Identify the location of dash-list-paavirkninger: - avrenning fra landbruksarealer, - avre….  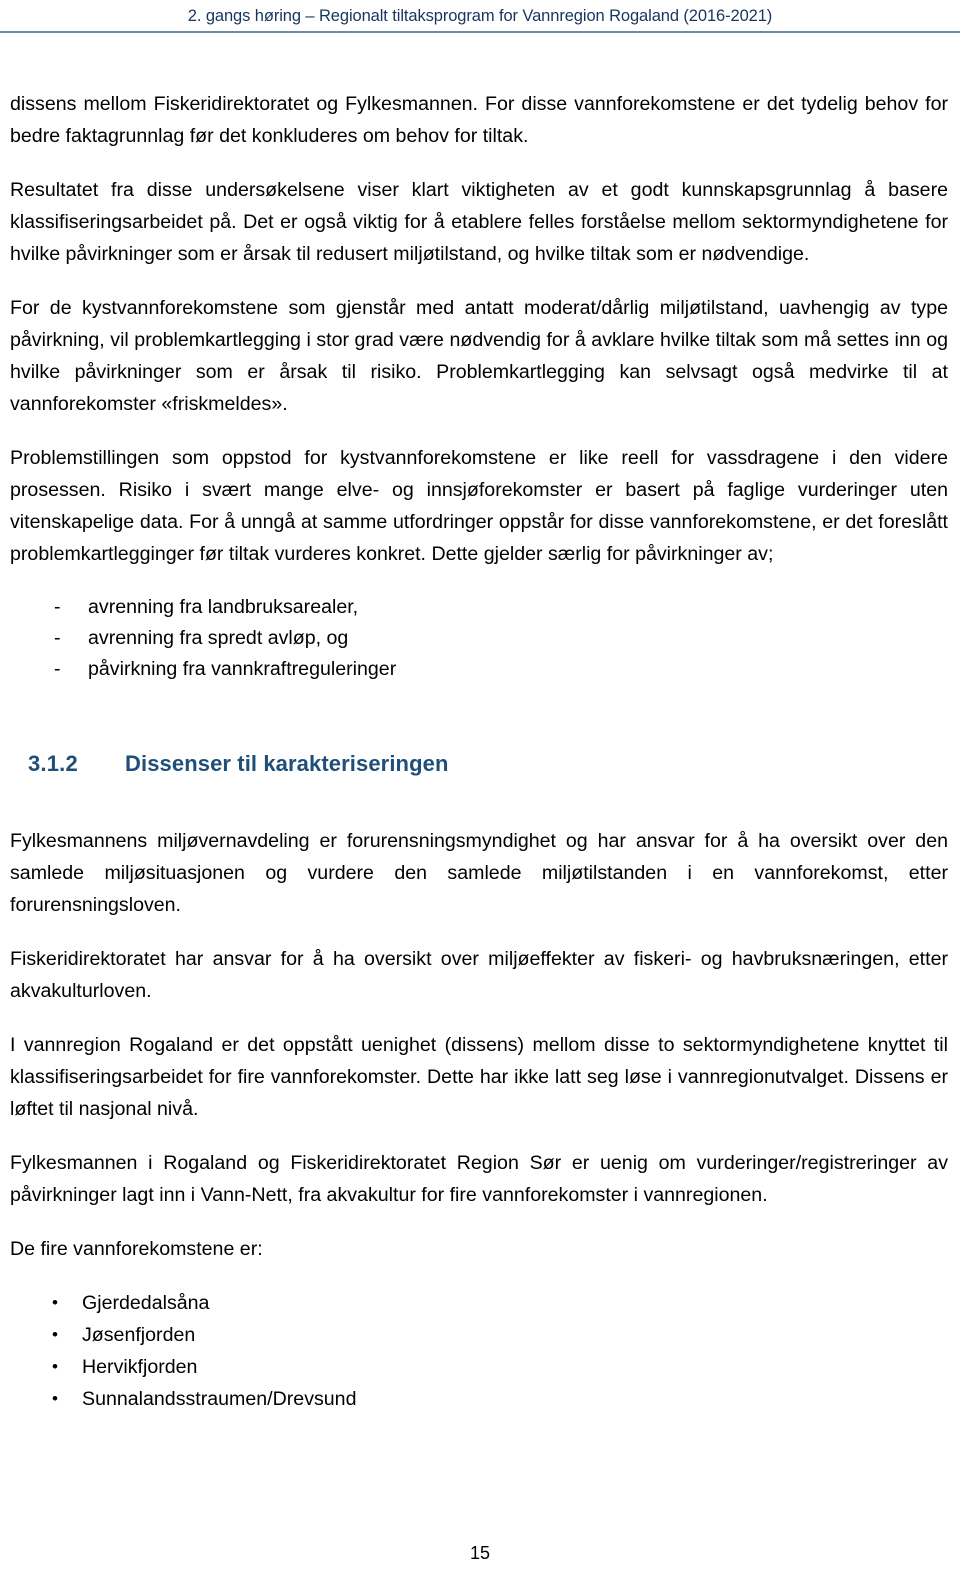
(479, 638).